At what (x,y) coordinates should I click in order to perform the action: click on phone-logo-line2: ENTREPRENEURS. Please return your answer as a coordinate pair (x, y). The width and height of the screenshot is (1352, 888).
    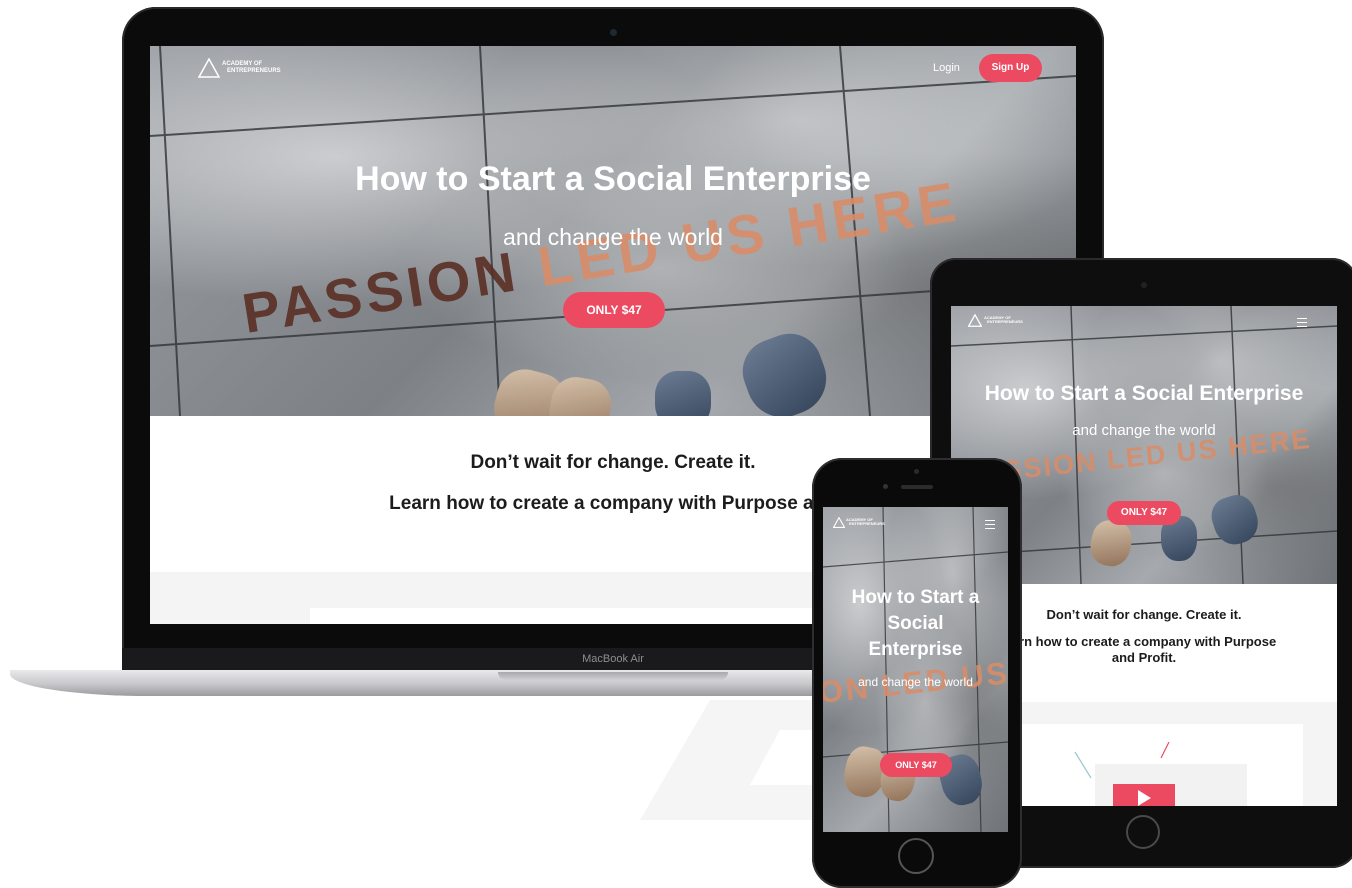
    Looking at the image, I should click on (867, 524).